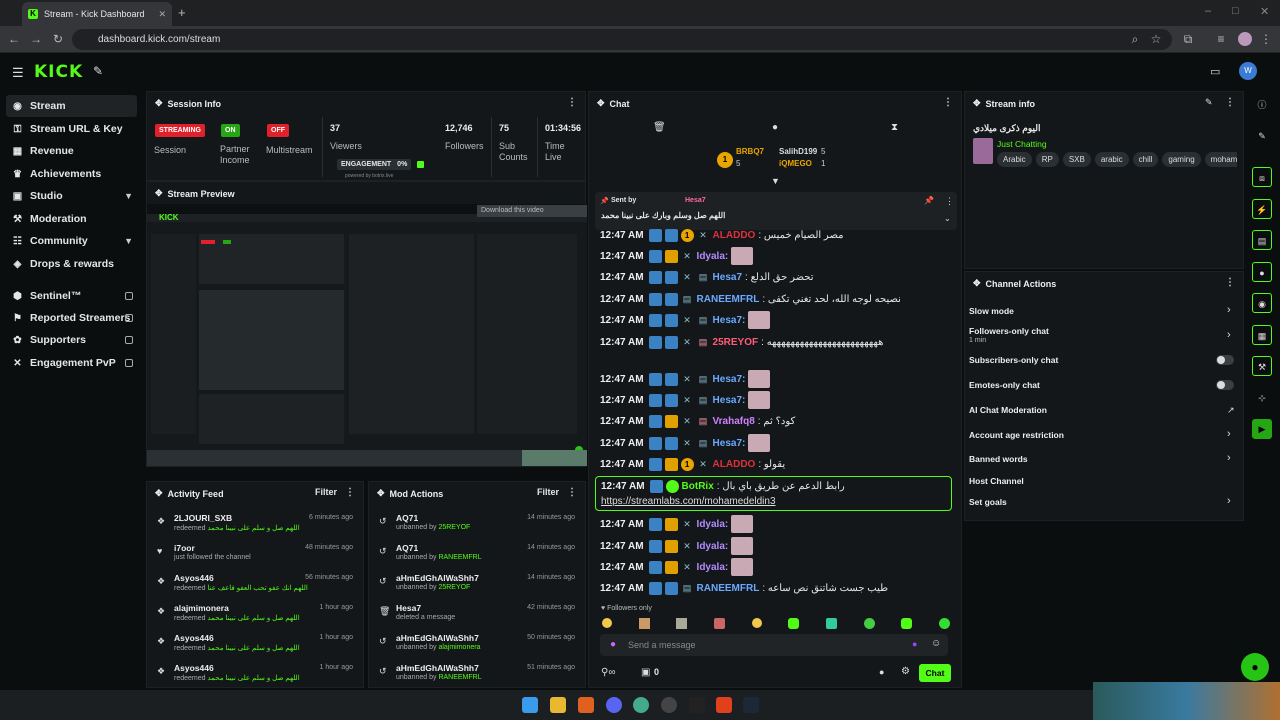 The image size is (1280, 720). What do you see at coordinates (71, 340) in the screenshot?
I see `sidebar-item-supporters: ✿ Supporters` at bounding box center [71, 340].